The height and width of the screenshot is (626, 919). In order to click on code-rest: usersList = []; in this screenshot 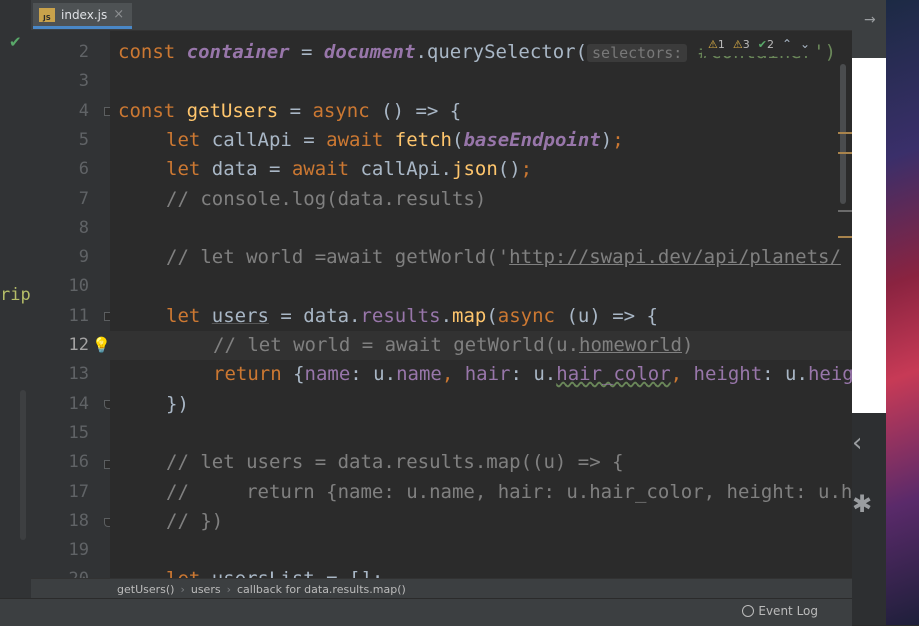, I will do `click(298, 573)`.